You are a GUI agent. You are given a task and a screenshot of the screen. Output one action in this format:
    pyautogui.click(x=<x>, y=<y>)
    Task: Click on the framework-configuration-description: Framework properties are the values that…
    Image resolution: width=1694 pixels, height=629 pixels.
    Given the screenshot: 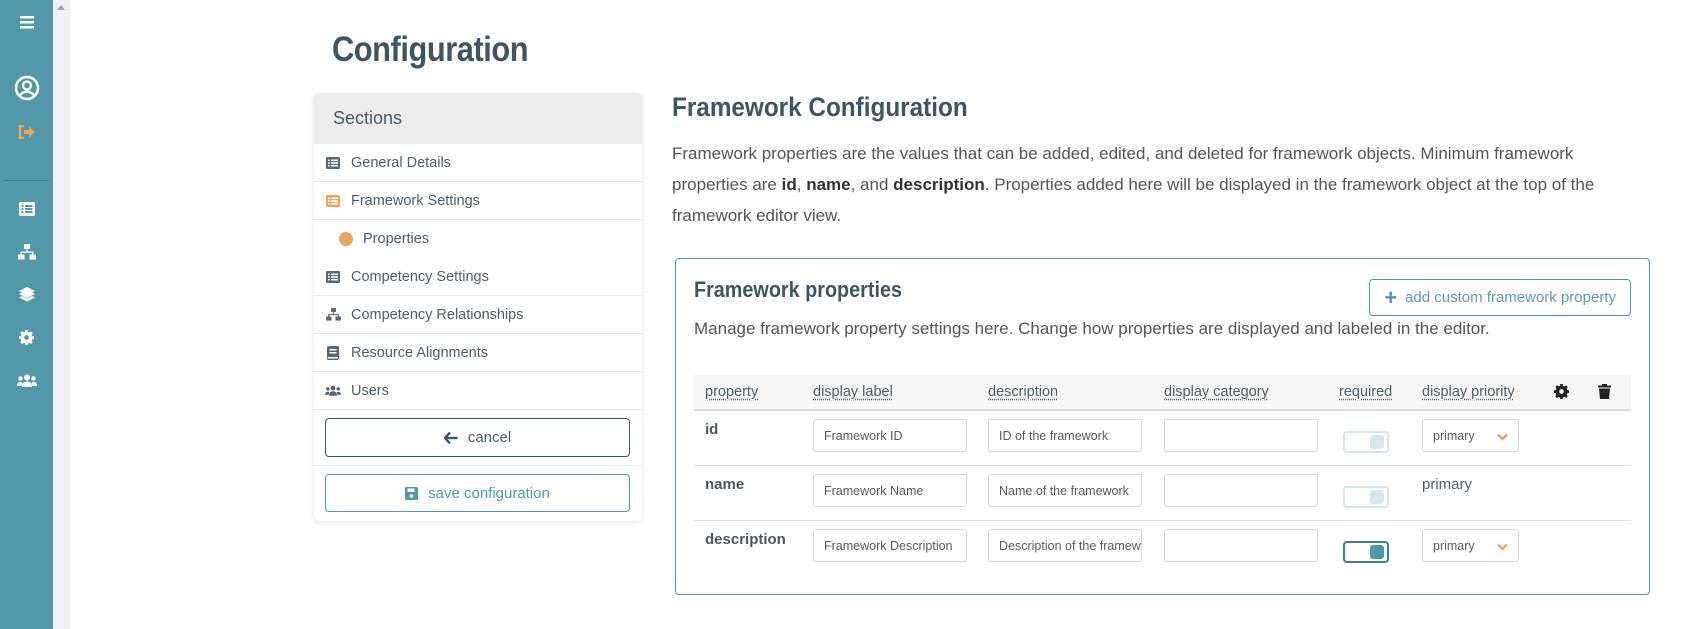 What is the action you would take?
    pyautogui.click(x=1137, y=184)
    